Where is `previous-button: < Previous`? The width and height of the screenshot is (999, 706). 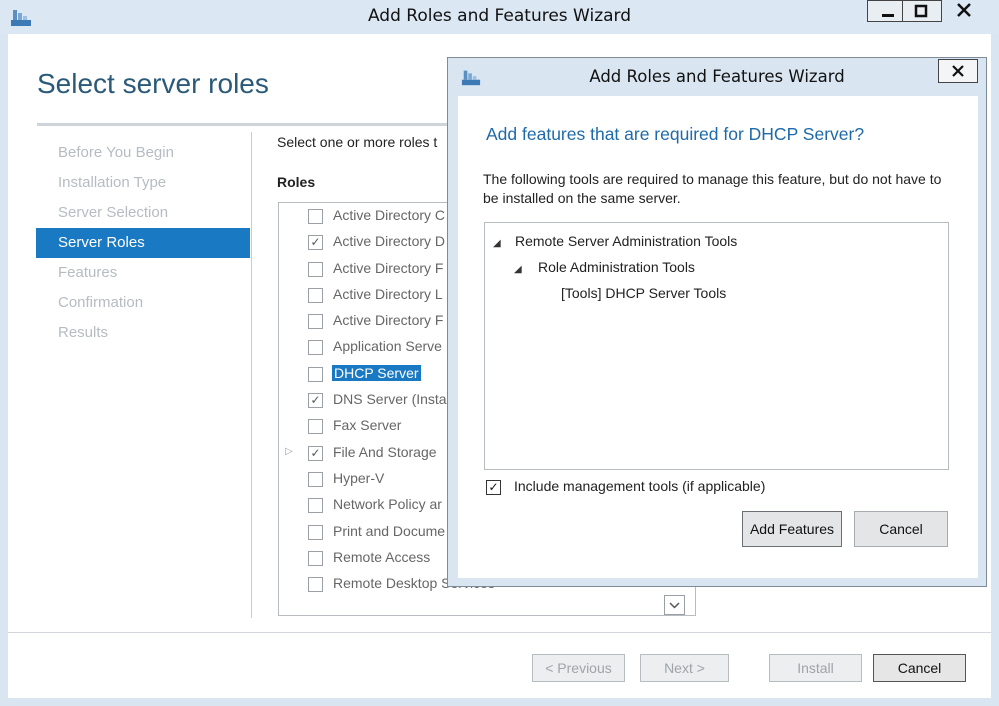 previous-button: < Previous is located at coordinates (578, 668).